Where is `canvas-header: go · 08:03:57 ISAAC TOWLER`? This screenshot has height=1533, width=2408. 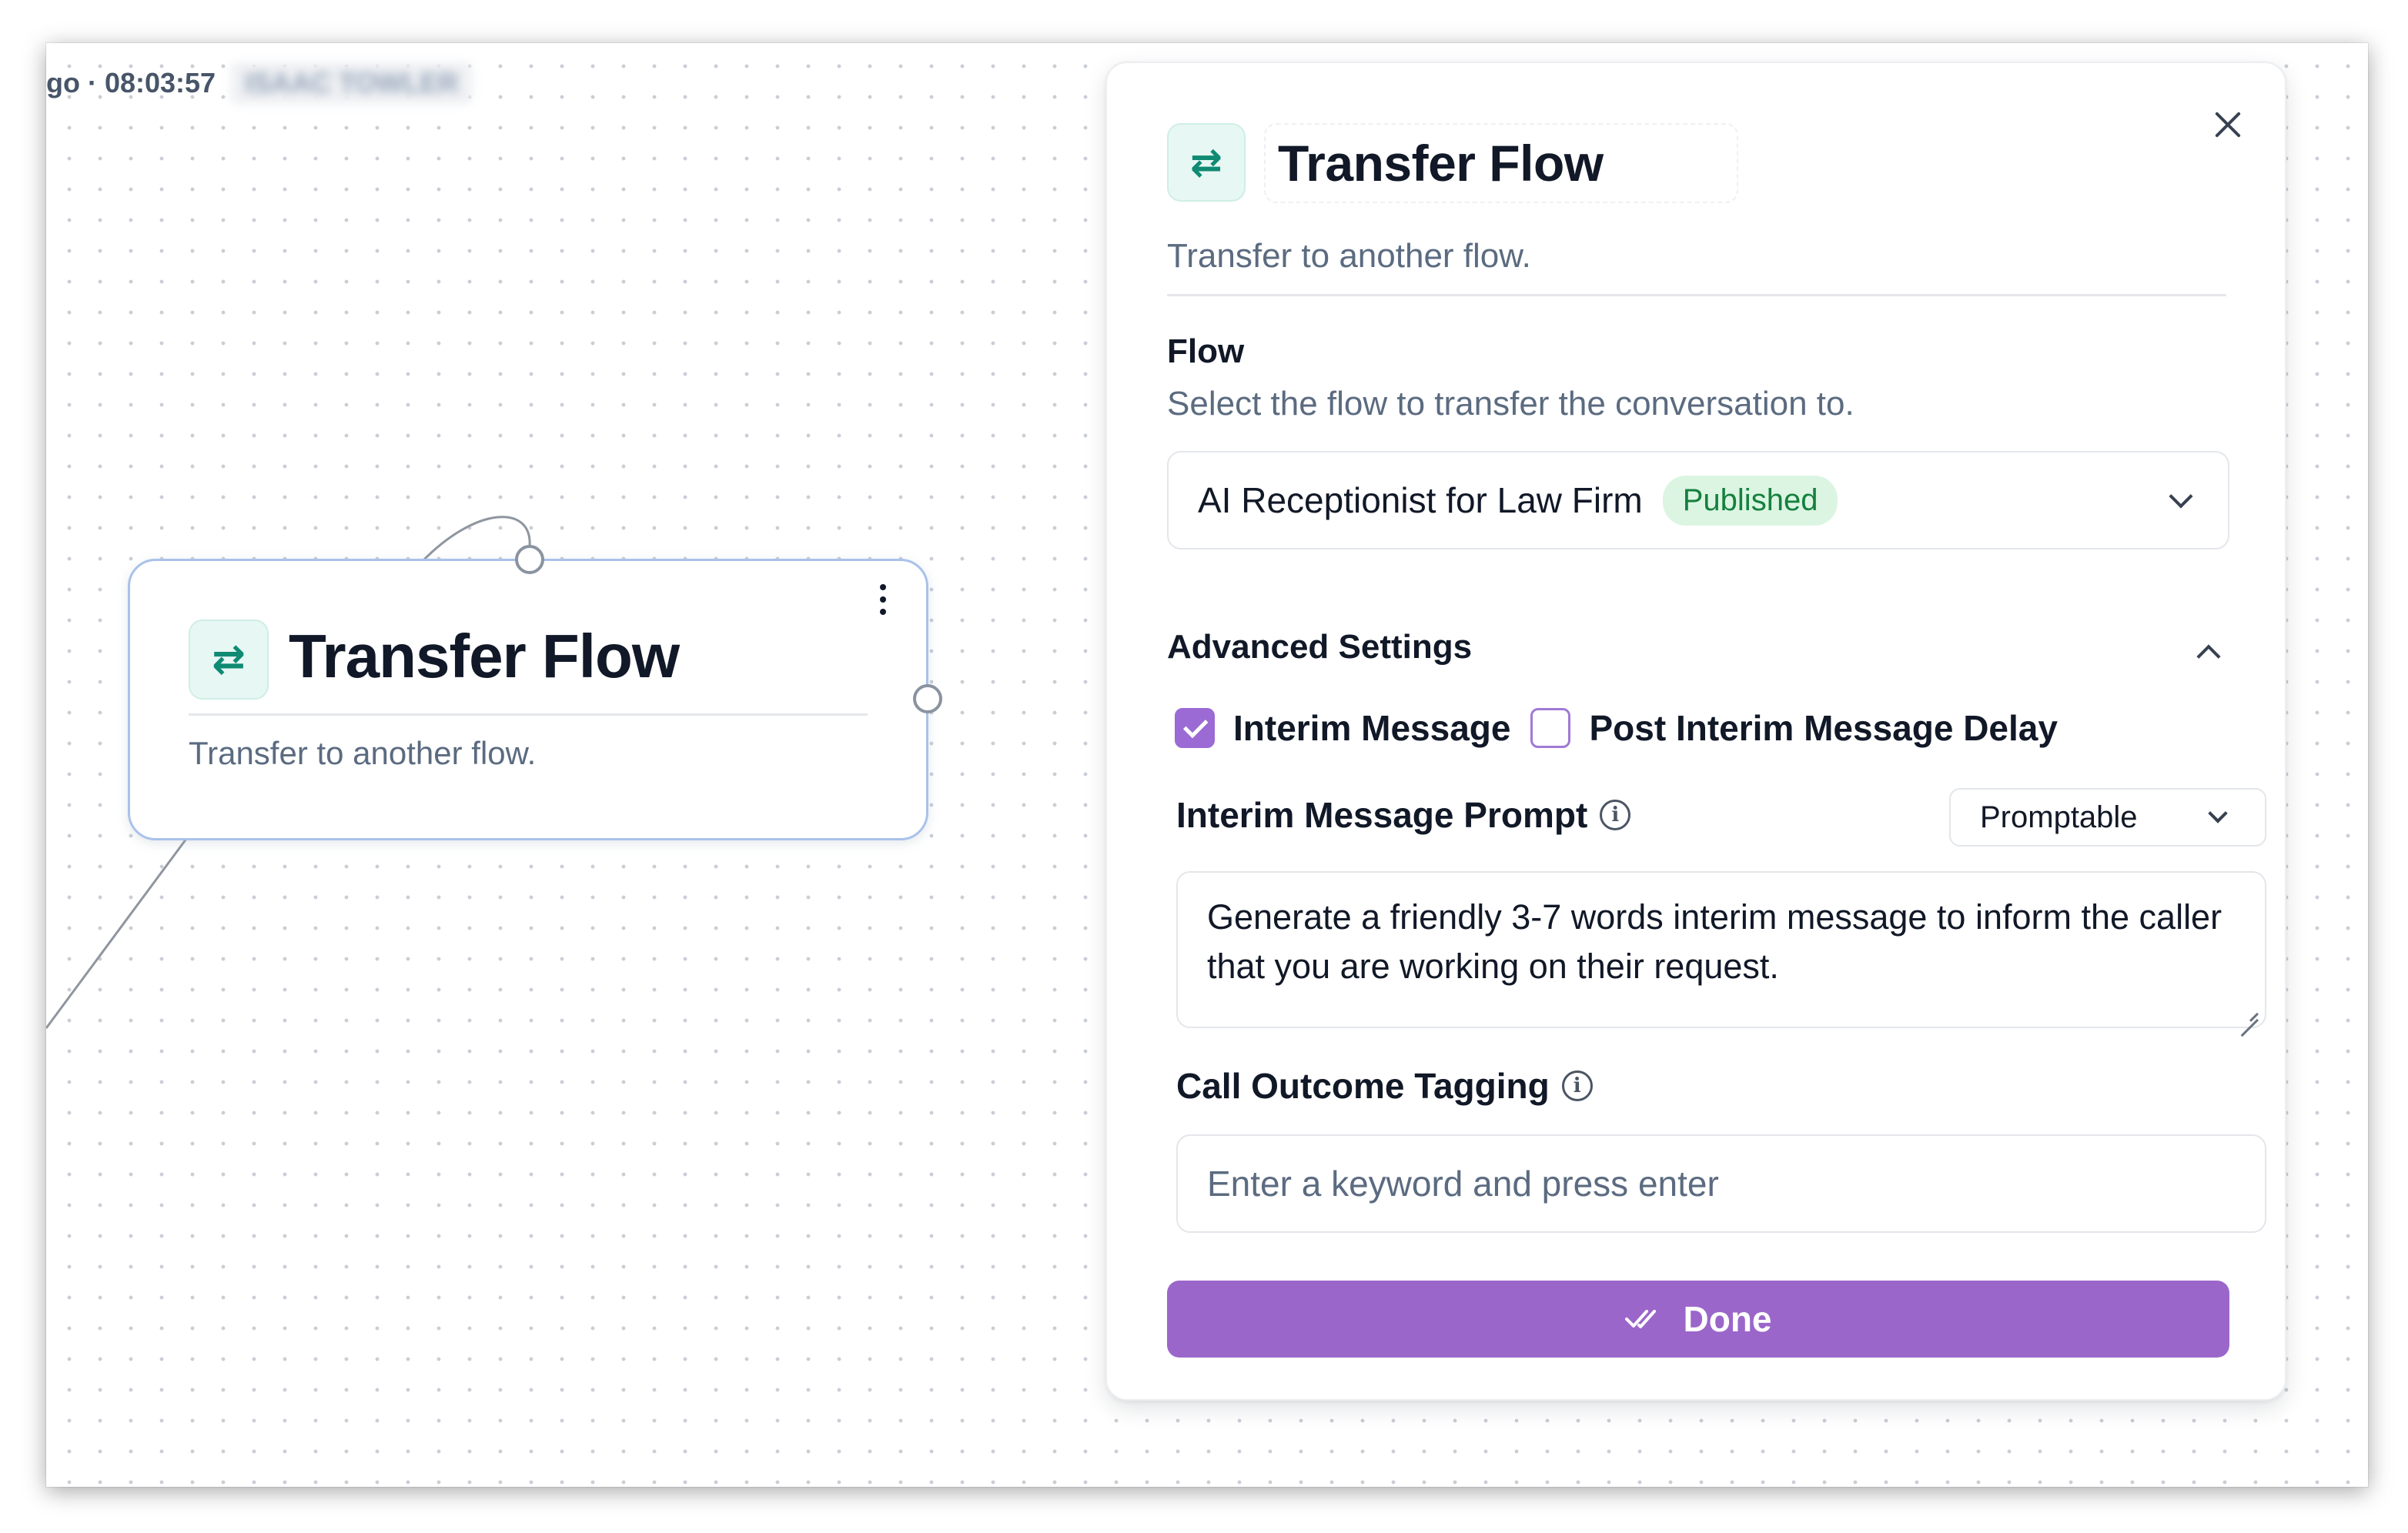 canvas-header: go · 08:03:57 ISAAC TOWLER is located at coordinates (259, 83).